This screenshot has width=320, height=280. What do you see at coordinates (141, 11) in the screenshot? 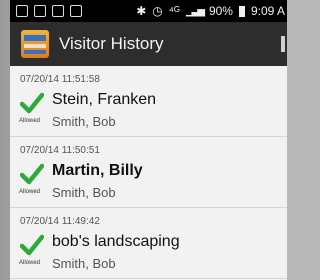
I see `bluetooth-icon: ✱` at bounding box center [141, 11].